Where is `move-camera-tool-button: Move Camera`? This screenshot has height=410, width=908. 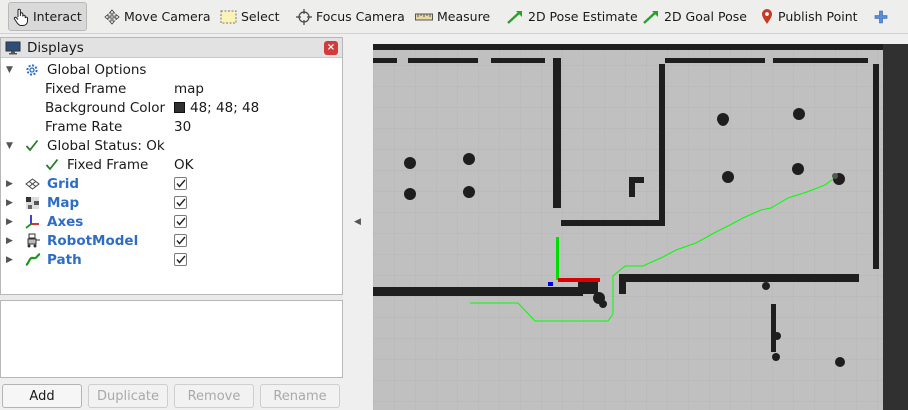
move-camera-tool-button: Move Camera is located at coordinates (157, 16).